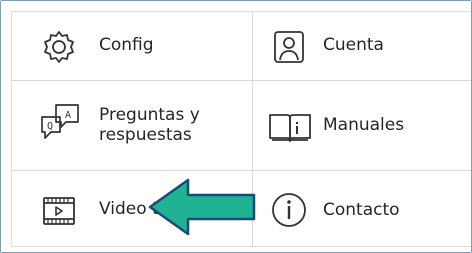 The height and width of the screenshot is (253, 472). Describe the element at coordinates (68, 115) in the screenshot. I see `svg-text: A` at that location.